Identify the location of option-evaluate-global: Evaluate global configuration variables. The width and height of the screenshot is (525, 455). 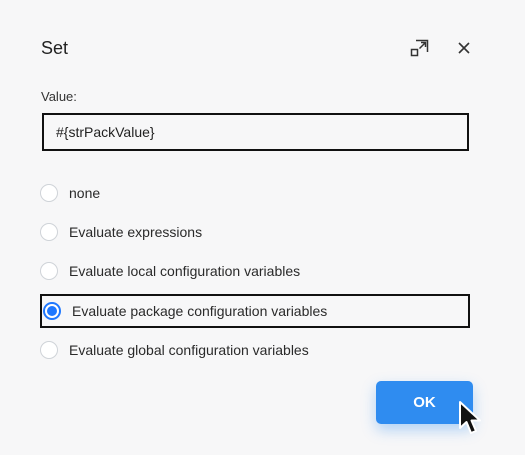
(174, 350).